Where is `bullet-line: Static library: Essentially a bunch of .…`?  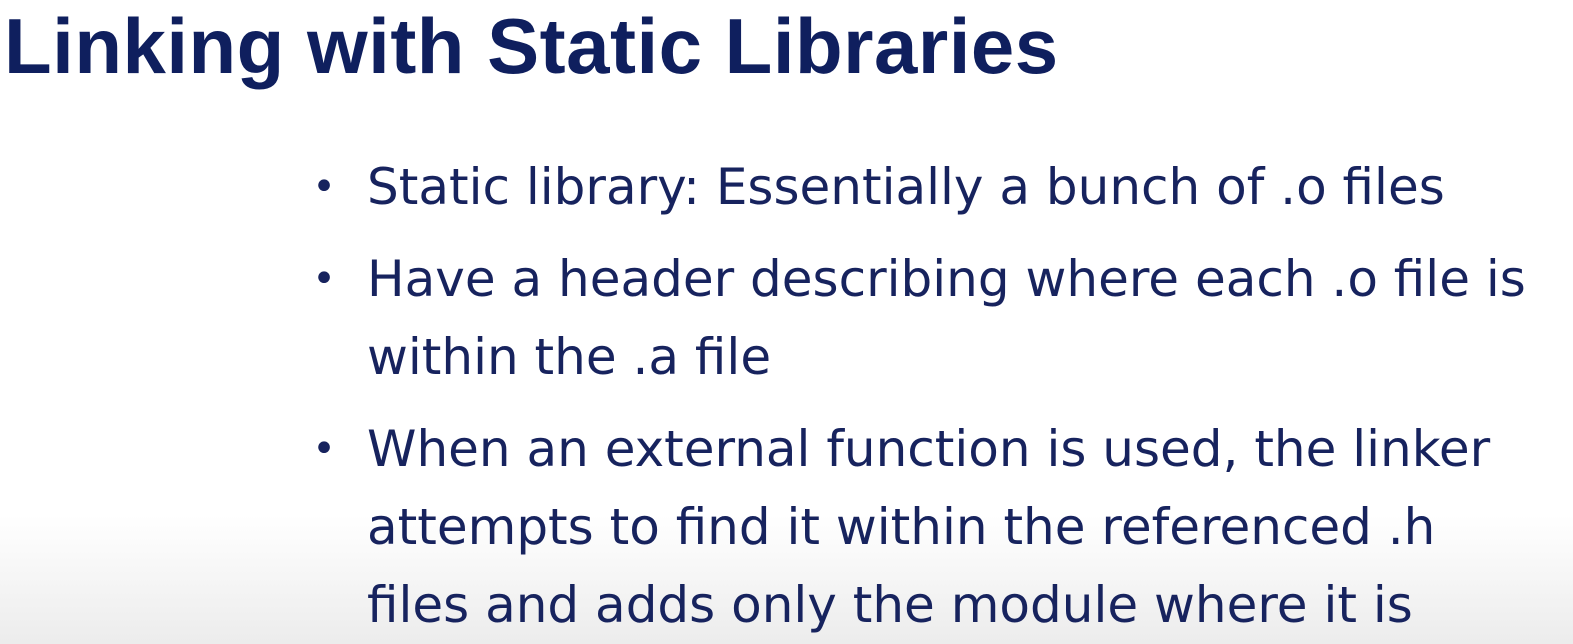 bullet-line: Static library: Essentially a bunch of .… is located at coordinates (906, 187).